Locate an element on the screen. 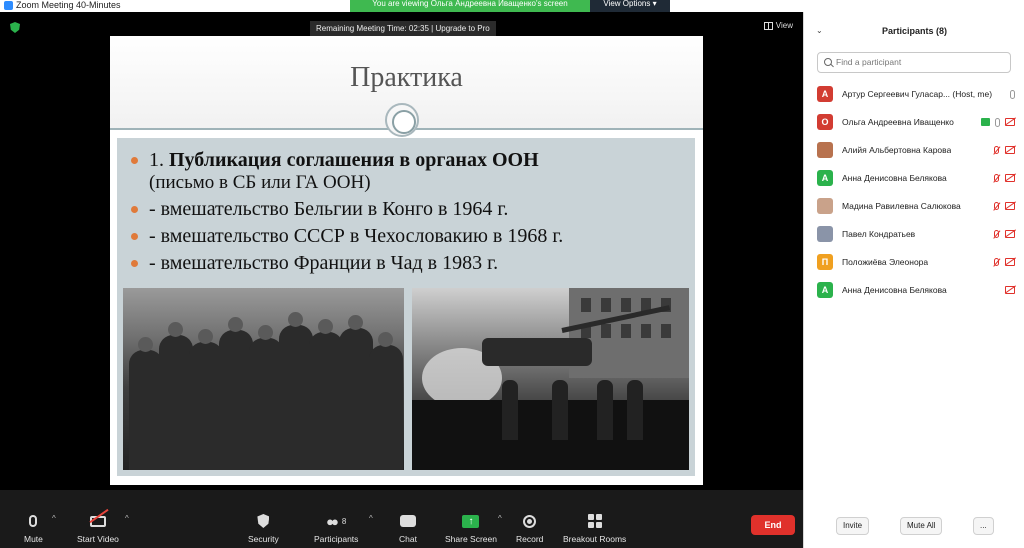 The width and height of the screenshot is (1024, 548). bullet-prefix: 1. is located at coordinates (159, 160).